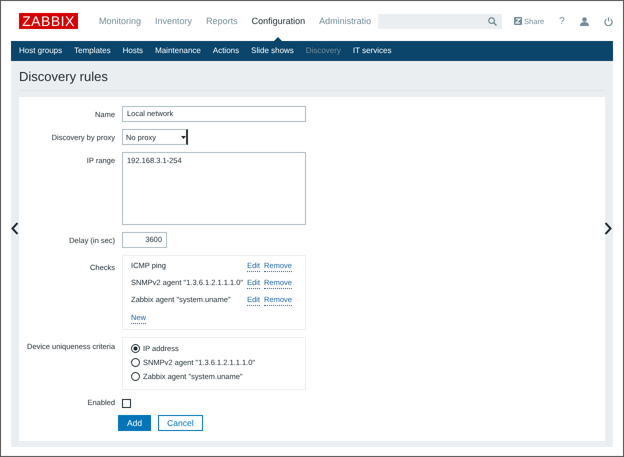 The width and height of the screenshot is (624, 457). I want to click on menu-item: Configuration, so click(278, 21).